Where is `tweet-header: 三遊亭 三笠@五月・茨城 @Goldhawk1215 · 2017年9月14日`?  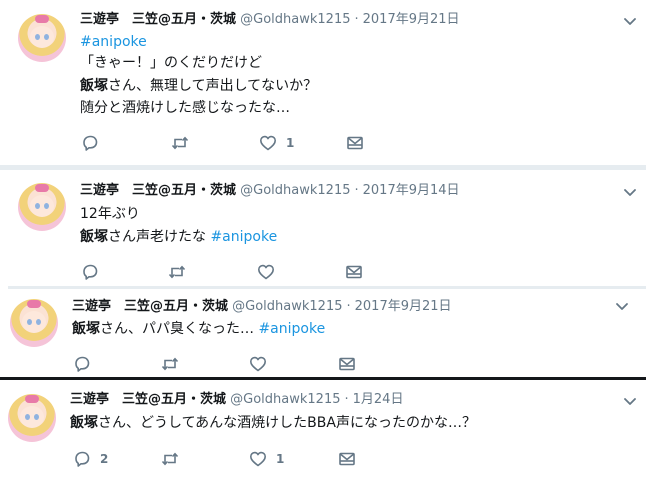 tweet-header: 三遊亭 三笠@五月・茨城 @Goldhawk1215 · 2017年9月14日 is located at coordinates (270, 191).